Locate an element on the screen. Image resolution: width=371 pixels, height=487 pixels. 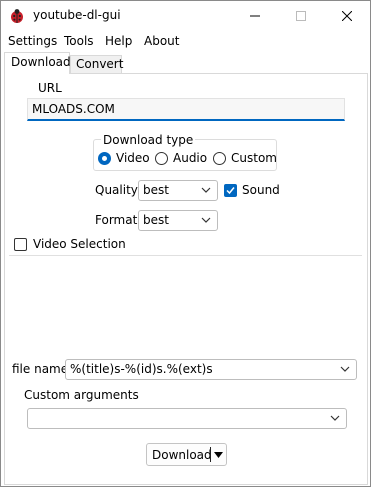
radio-audio-label: Audio is located at coordinates (190, 158).